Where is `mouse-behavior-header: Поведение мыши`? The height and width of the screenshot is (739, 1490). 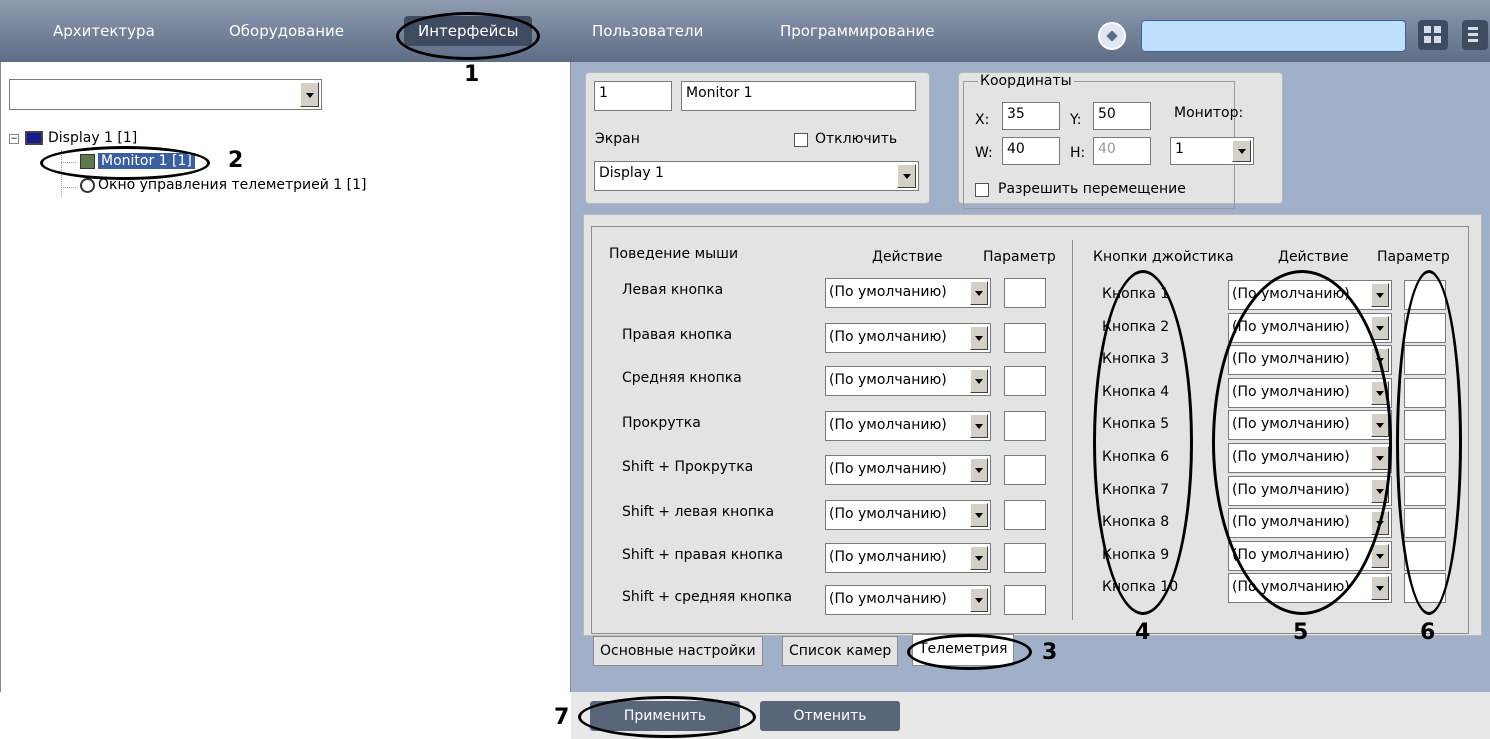 mouse-behavior-header: Поведение мыши is located at coordinates (674, 254).